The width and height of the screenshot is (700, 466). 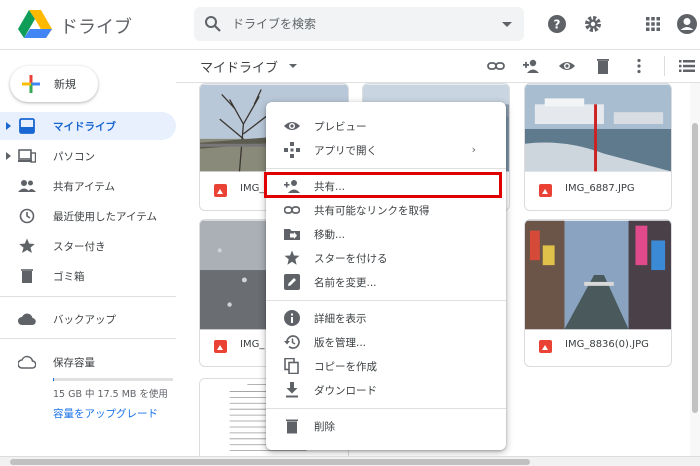 I want to click on sidebar-item-trash: ゴミ箱, so click(x=88, y=276).